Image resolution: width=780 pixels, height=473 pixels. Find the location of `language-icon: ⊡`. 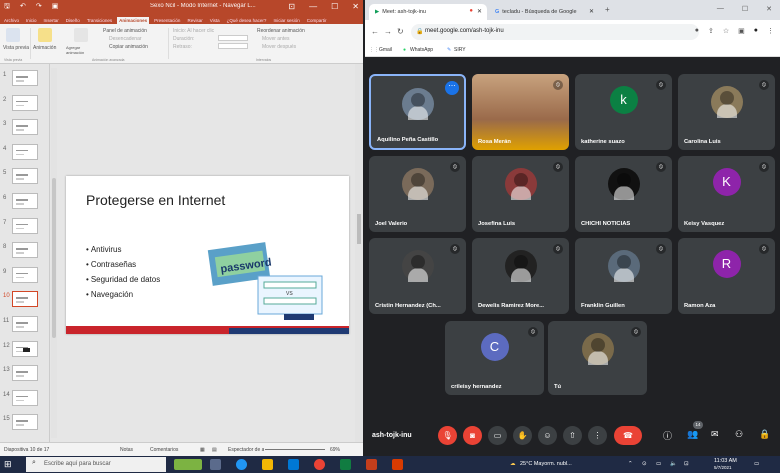

language-icon: ⊡ is located at coordinates (686, 464).